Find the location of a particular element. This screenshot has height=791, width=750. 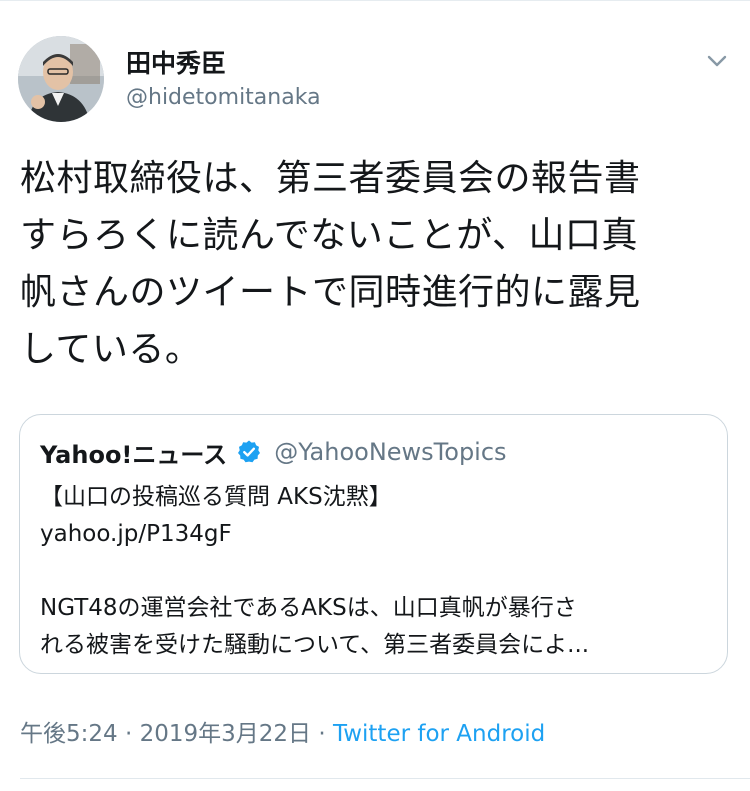

quoted-text-gap is located at coordinates (380, 571).